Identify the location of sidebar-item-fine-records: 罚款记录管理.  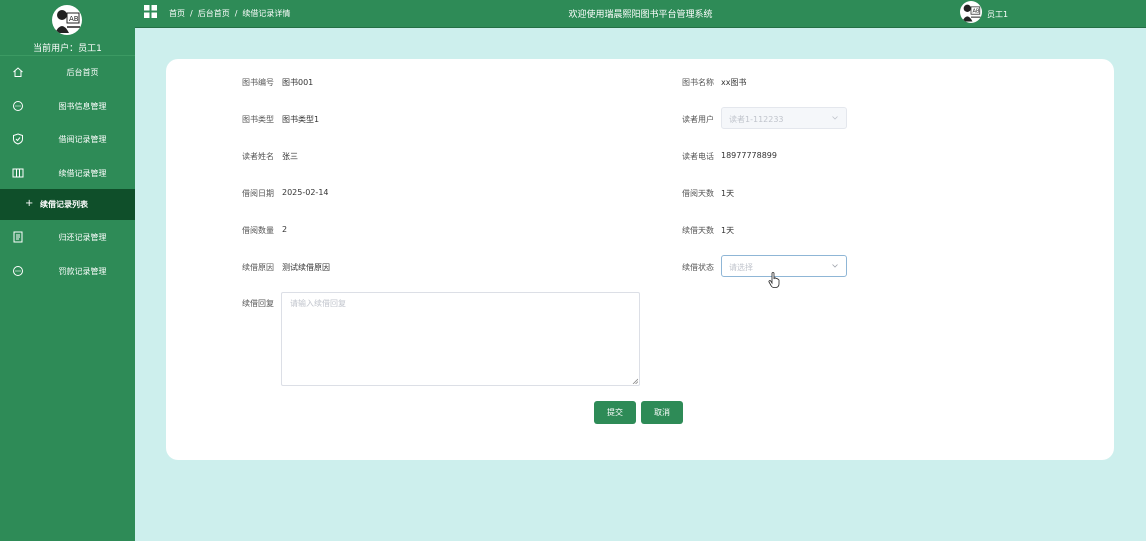
(67, 271).